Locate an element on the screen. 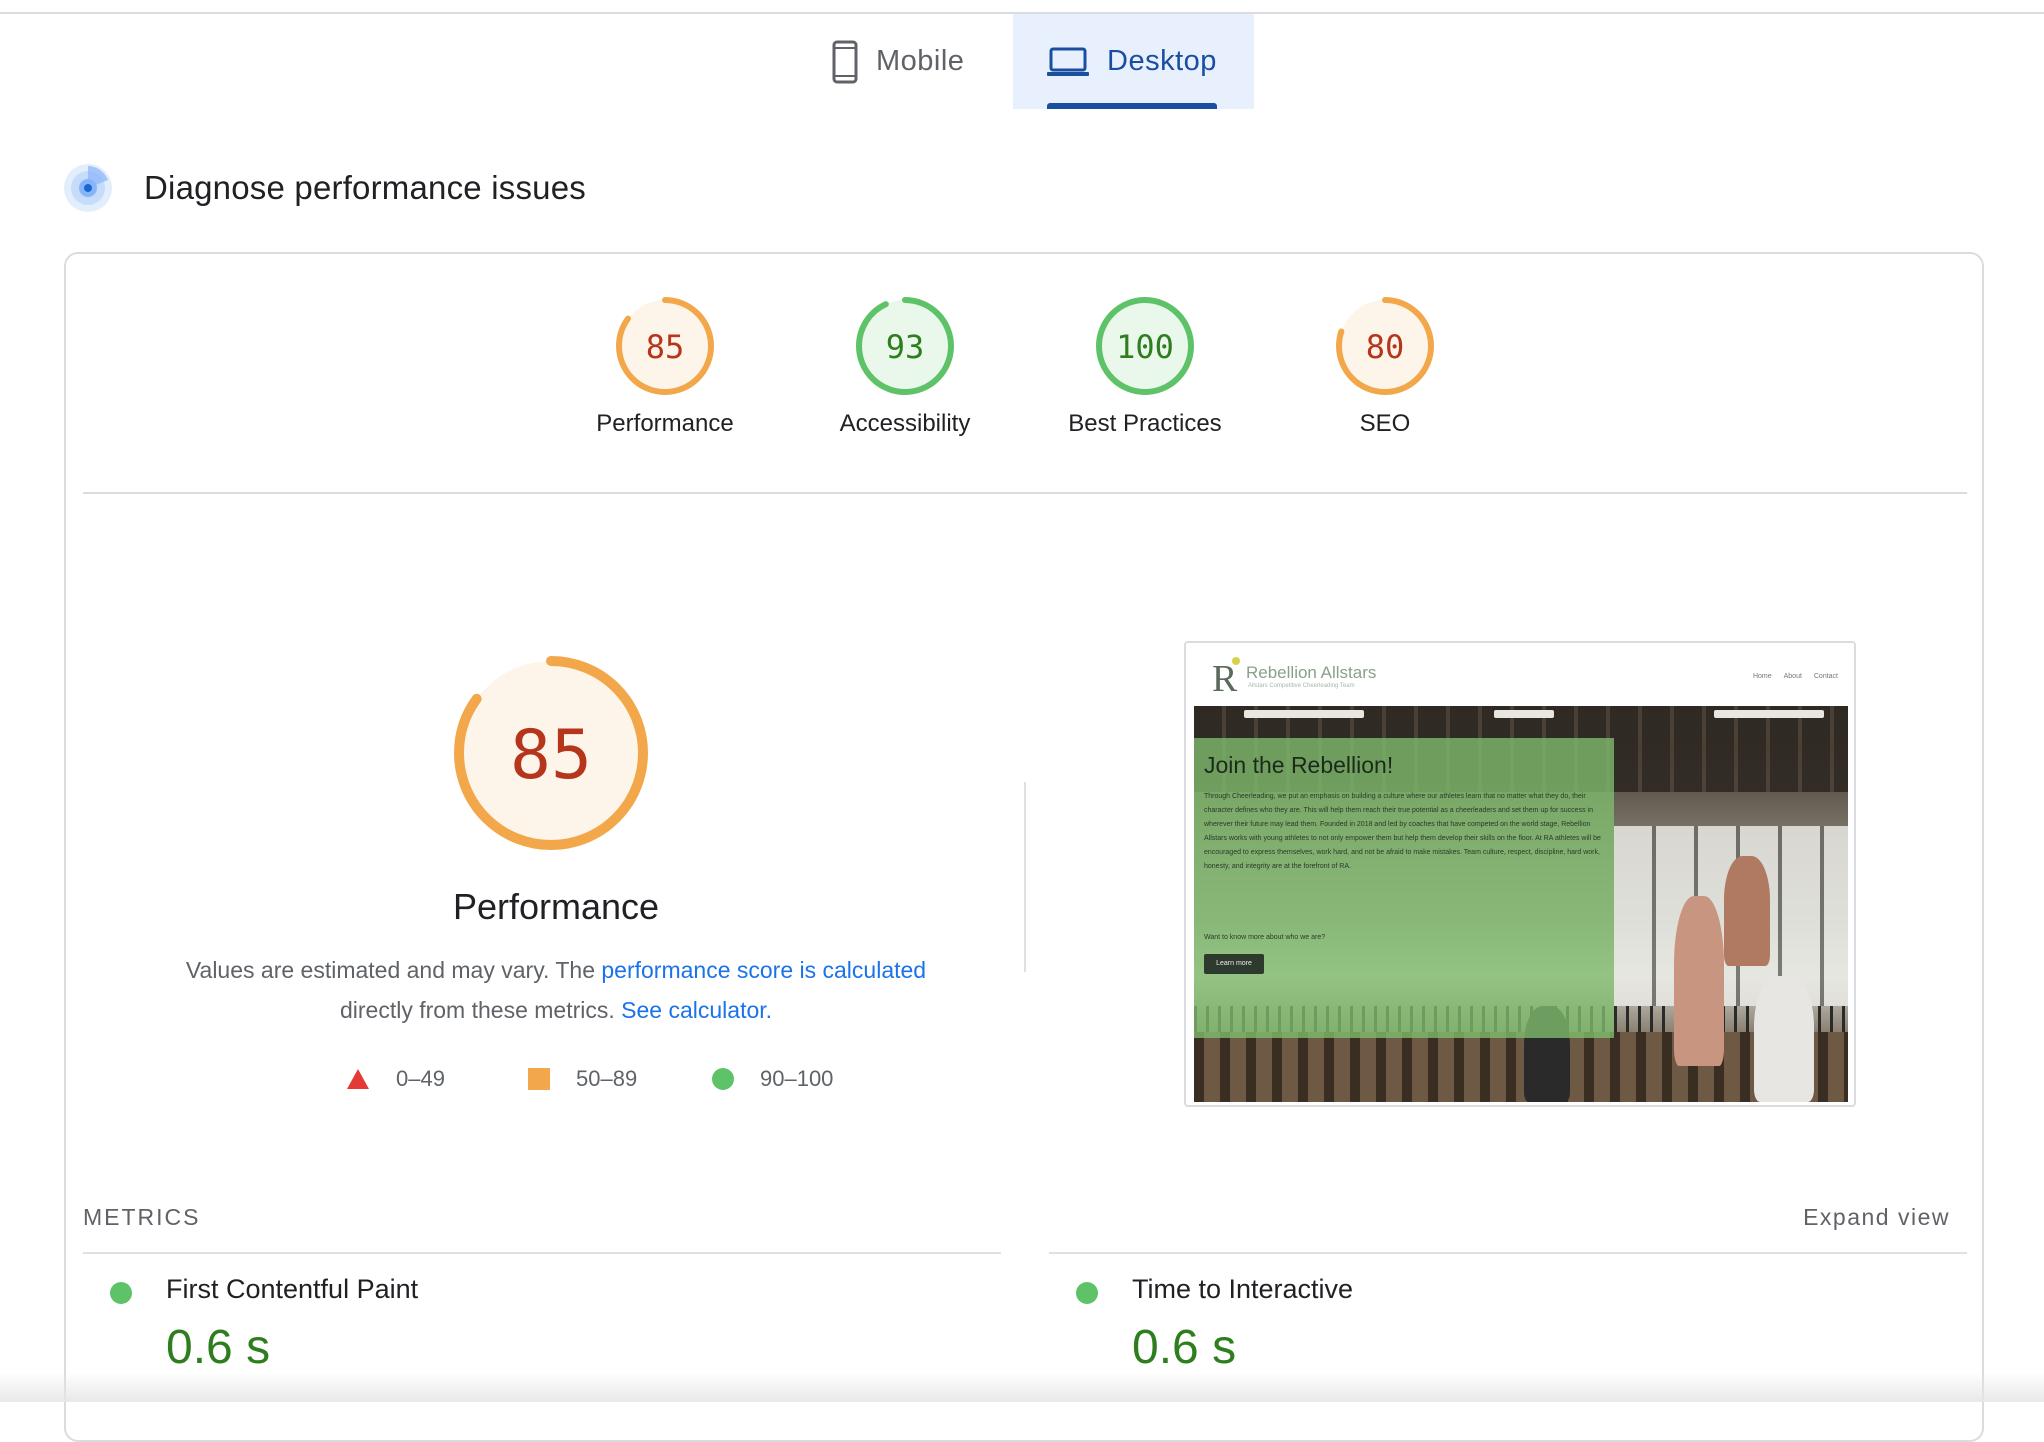 The image size is (2044, 1442). metrics-heading: METRICS is located at coordinates (142, 1217).